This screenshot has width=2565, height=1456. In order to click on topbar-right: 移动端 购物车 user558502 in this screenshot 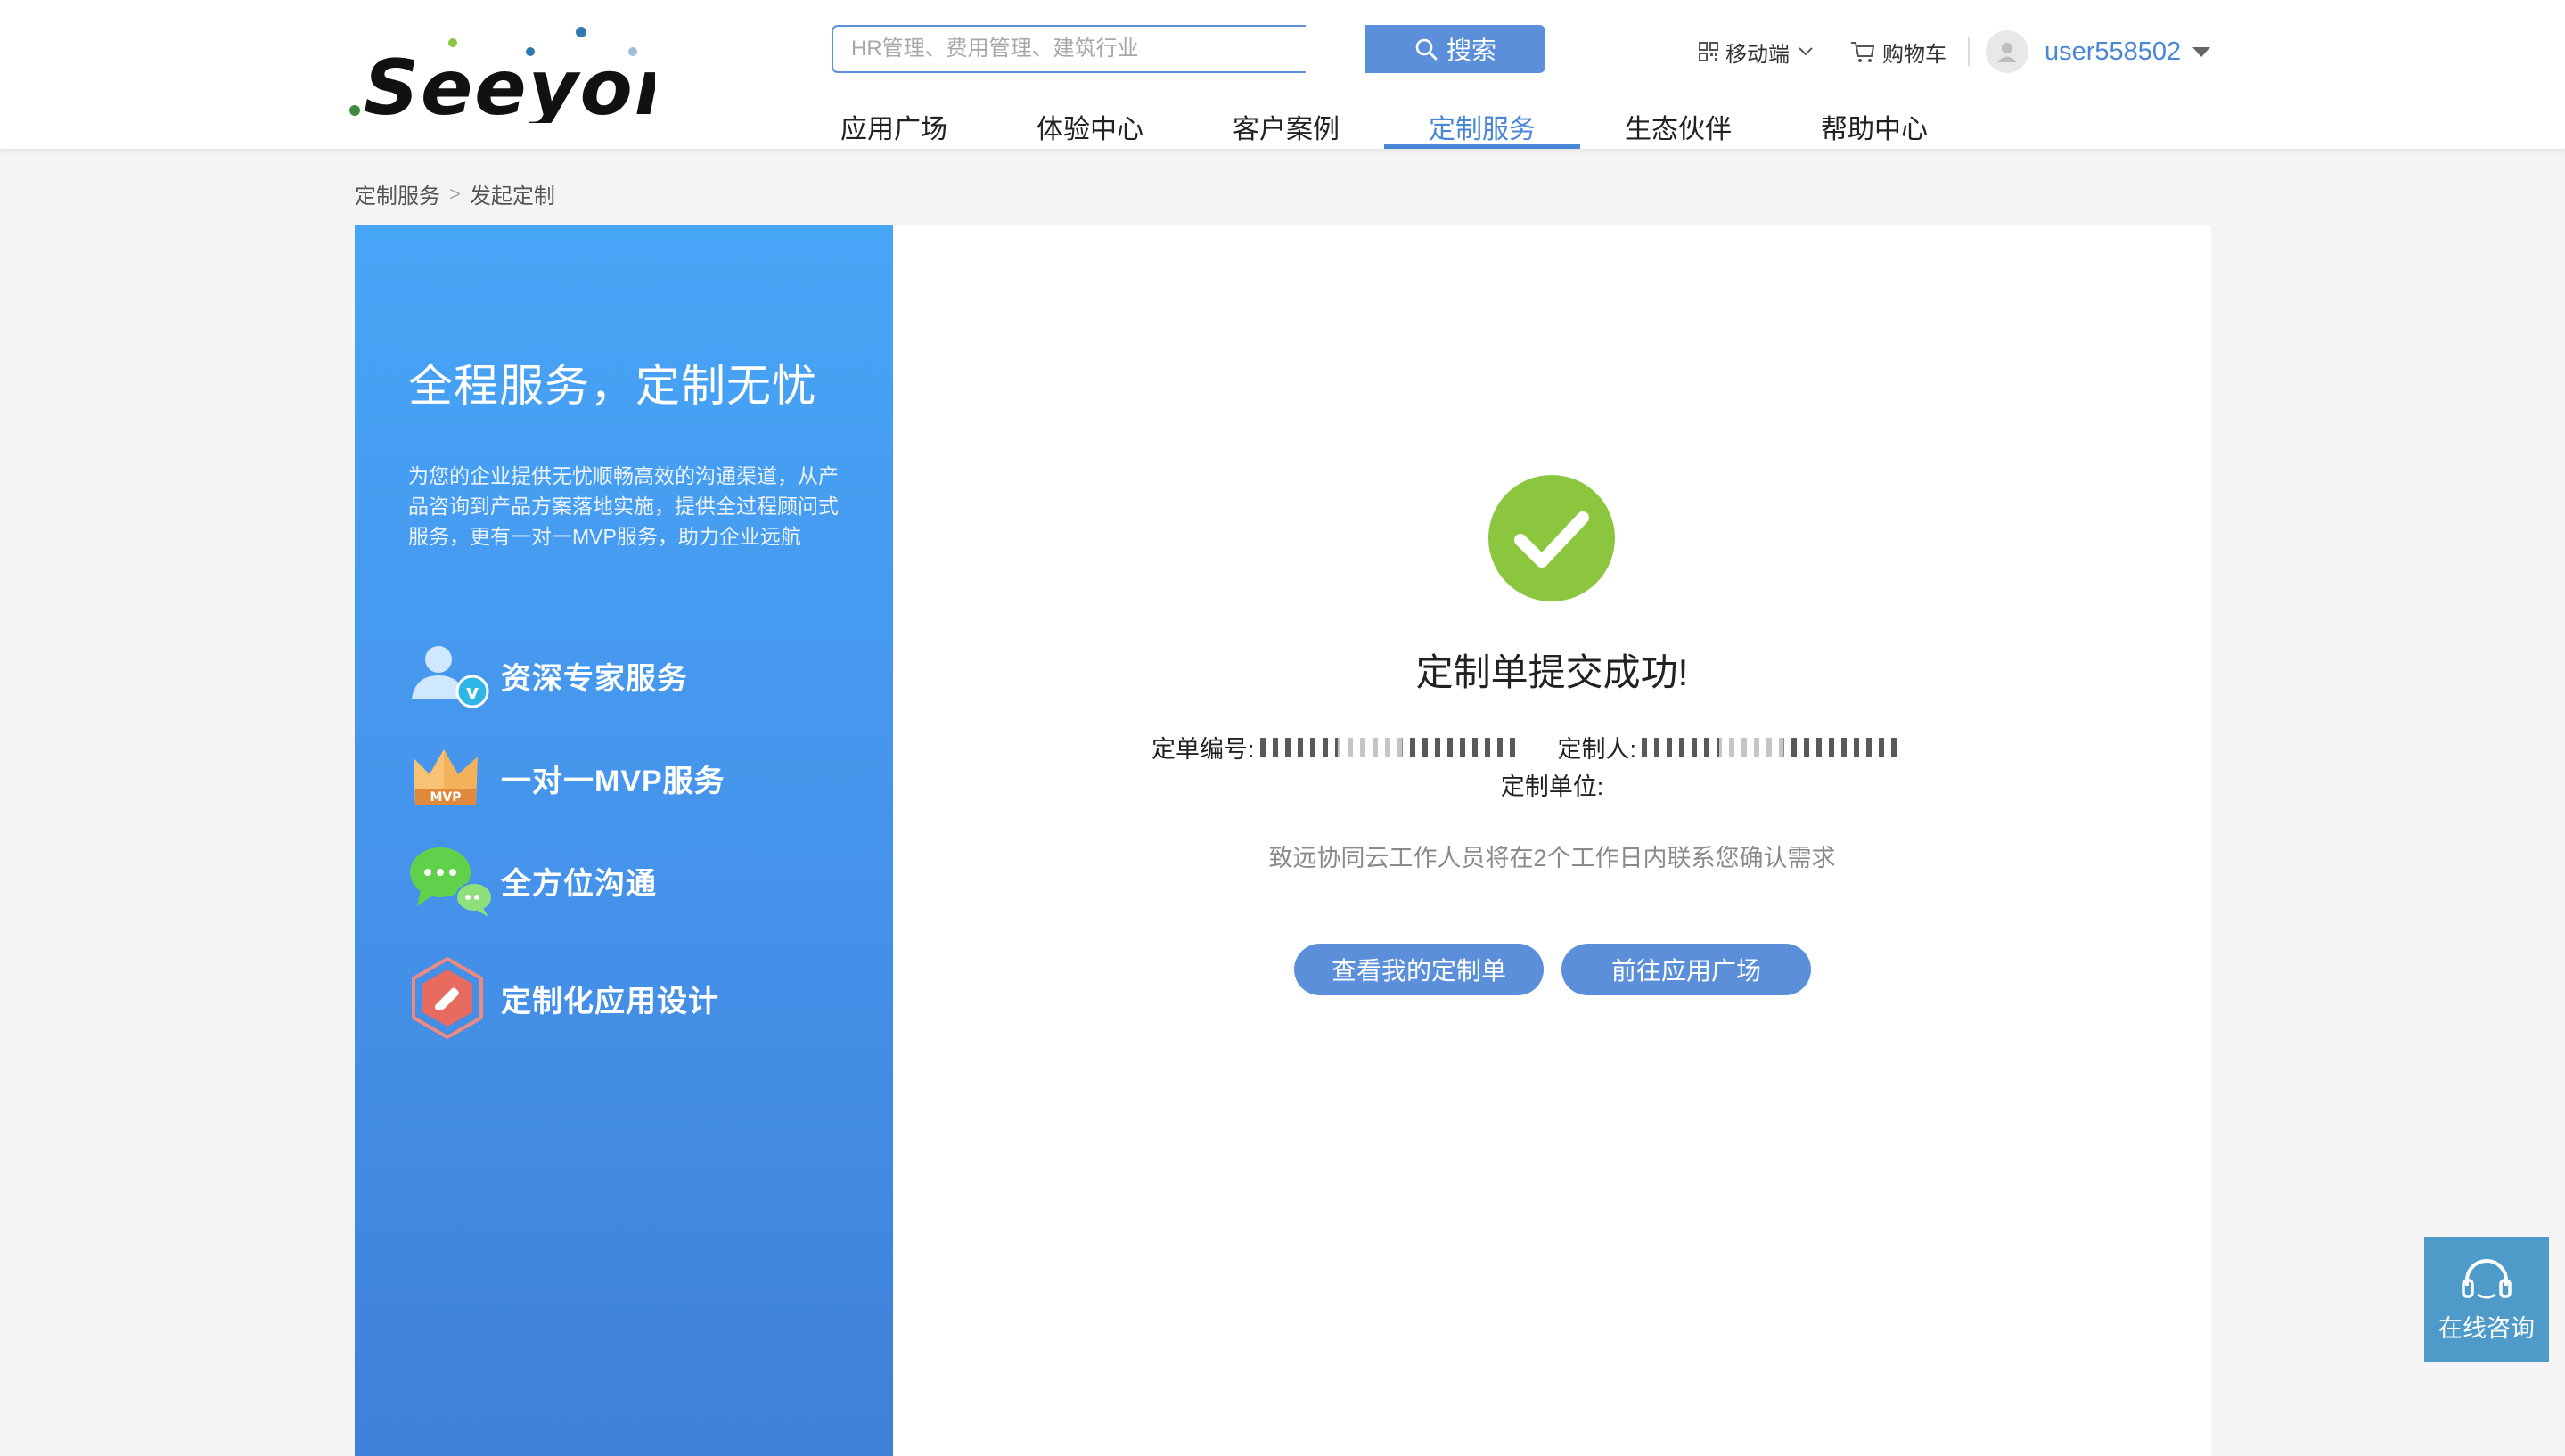, I will do `click(1952, 52)`.